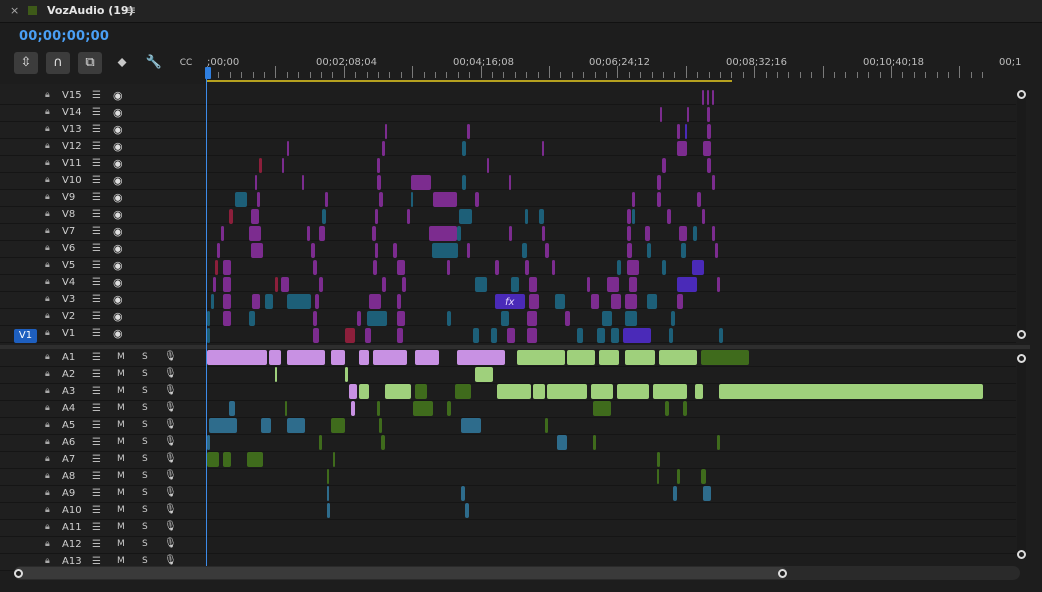  Describe the element at coordinates (26, 63) in the screenshot. I see `insert-edit-icon: ⇳` at that location.